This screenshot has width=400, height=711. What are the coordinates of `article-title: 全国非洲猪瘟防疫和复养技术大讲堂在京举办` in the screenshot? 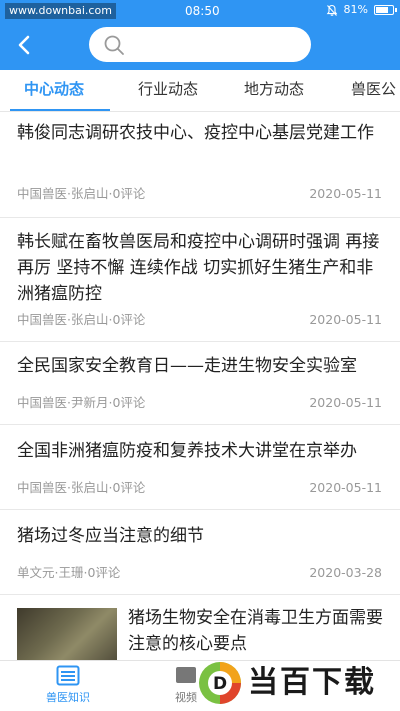 It's located at (187, 451).